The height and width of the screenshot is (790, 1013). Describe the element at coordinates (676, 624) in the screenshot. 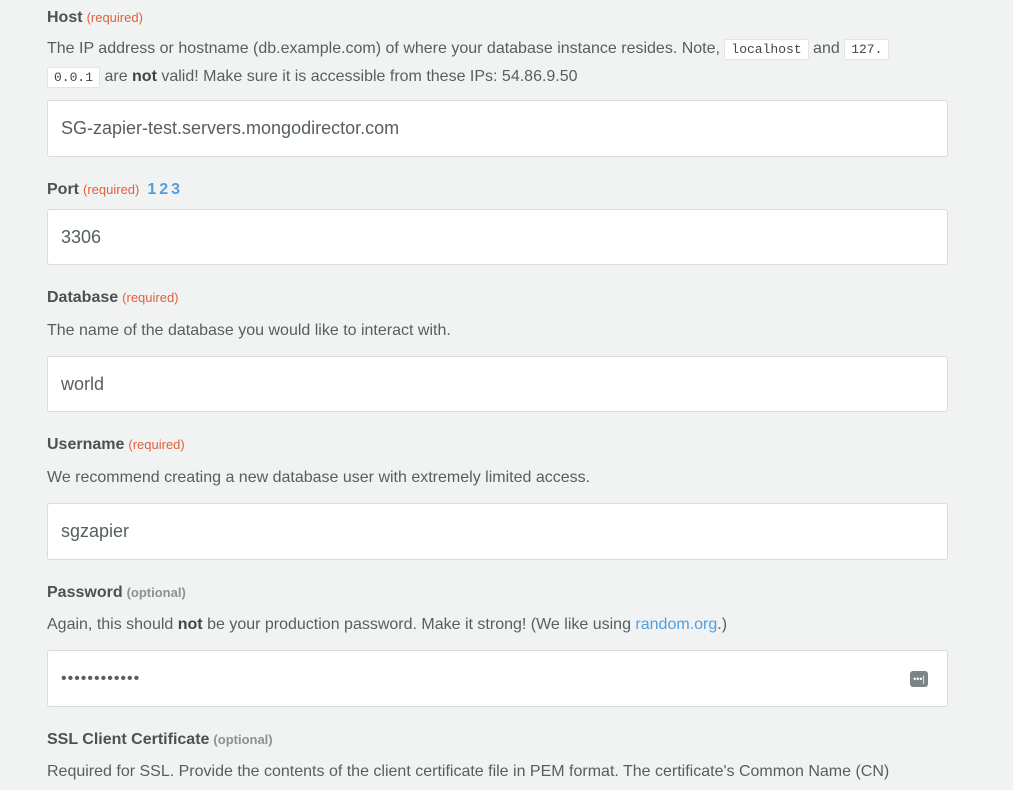

I see `random-org-link: random.org` at that location.